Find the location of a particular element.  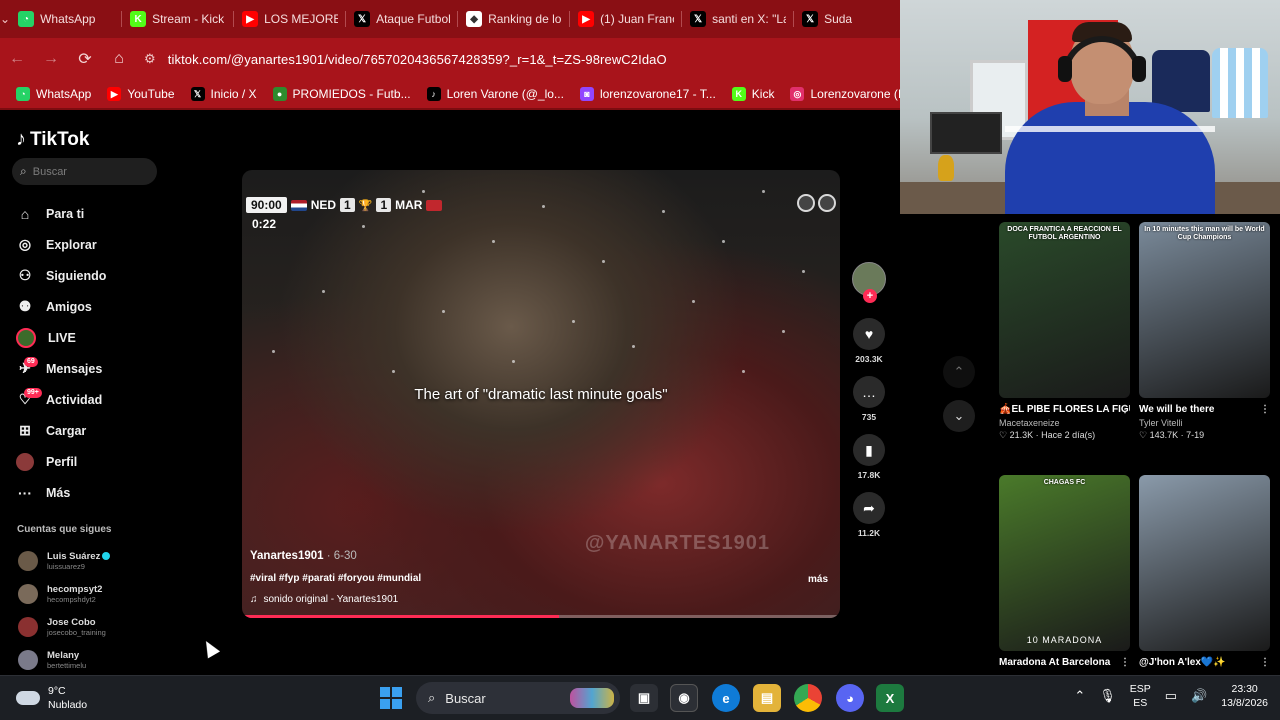

obs-icon: ◉ is located at coordinates (684, 698).